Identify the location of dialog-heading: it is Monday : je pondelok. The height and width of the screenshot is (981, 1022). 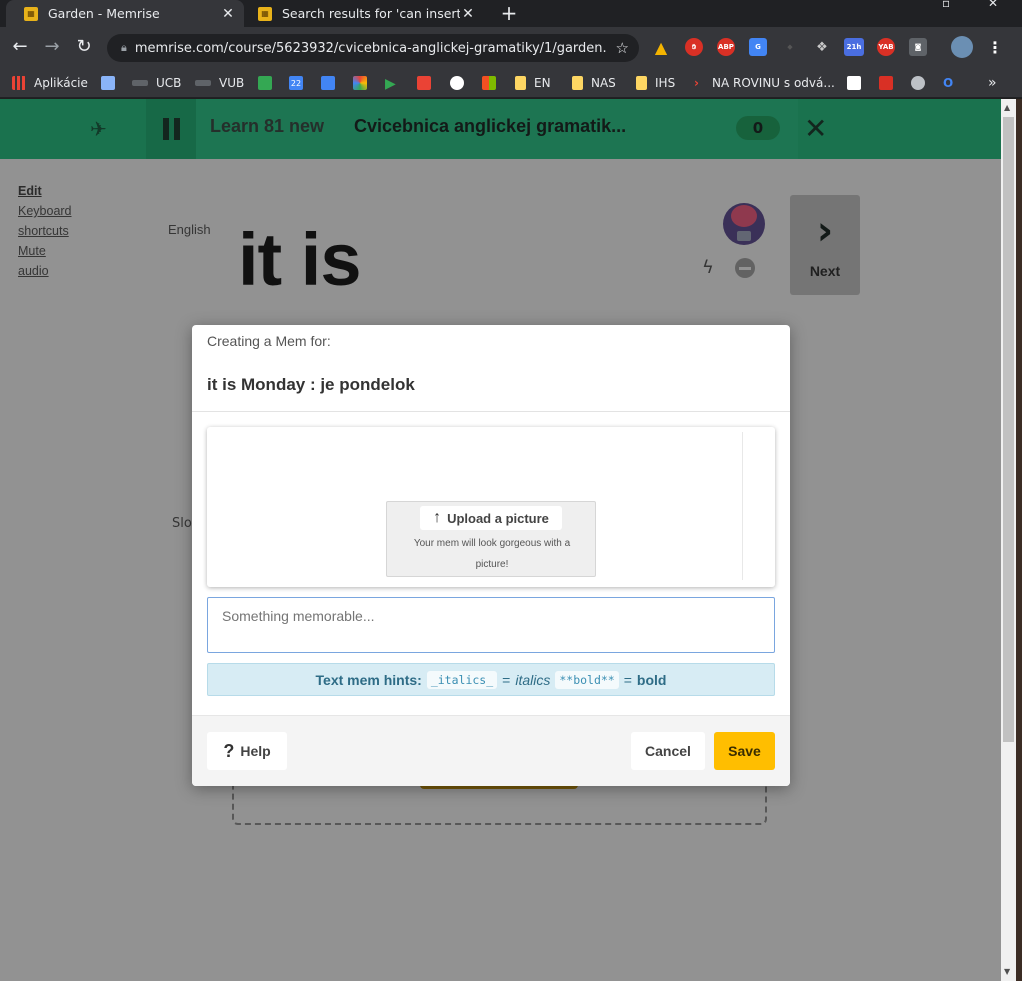
(311, 384).